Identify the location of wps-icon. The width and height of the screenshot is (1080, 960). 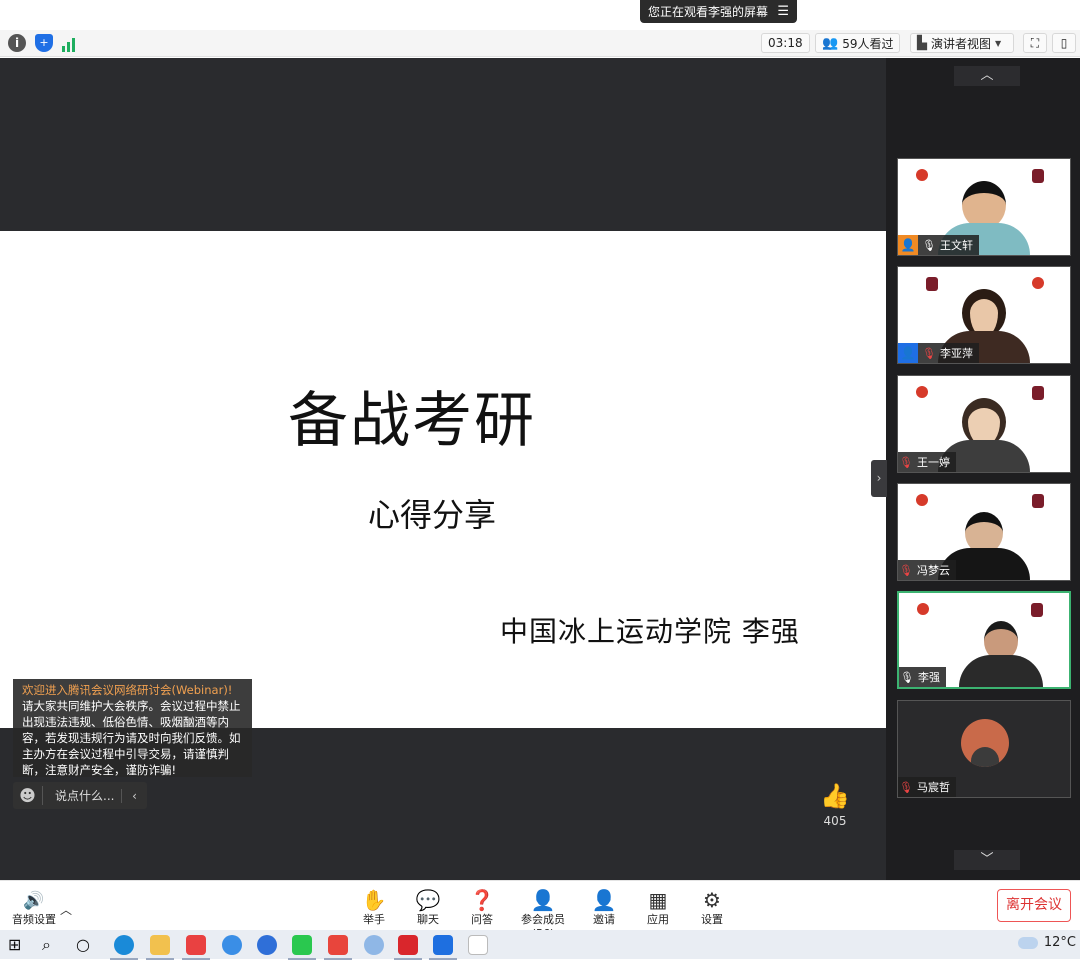
(338, 947).